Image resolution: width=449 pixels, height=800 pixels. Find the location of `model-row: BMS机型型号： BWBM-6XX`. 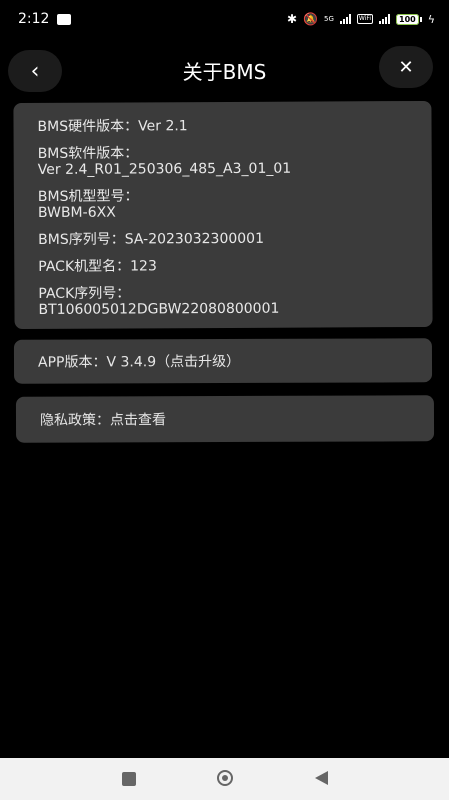

model-row: BMS机型型号： BWBM-6XX is located at coordinates (223, 204).